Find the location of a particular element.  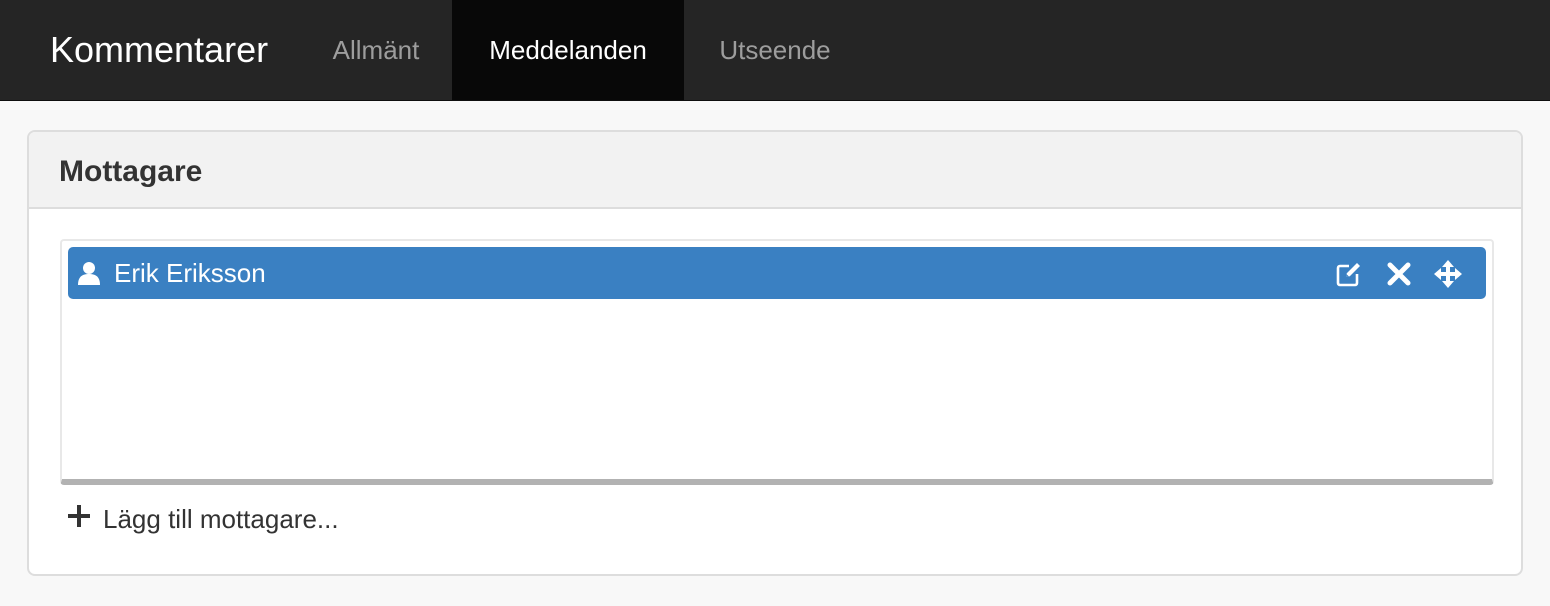

app-brand: Kommentarer is located at coordinates (159, 50).